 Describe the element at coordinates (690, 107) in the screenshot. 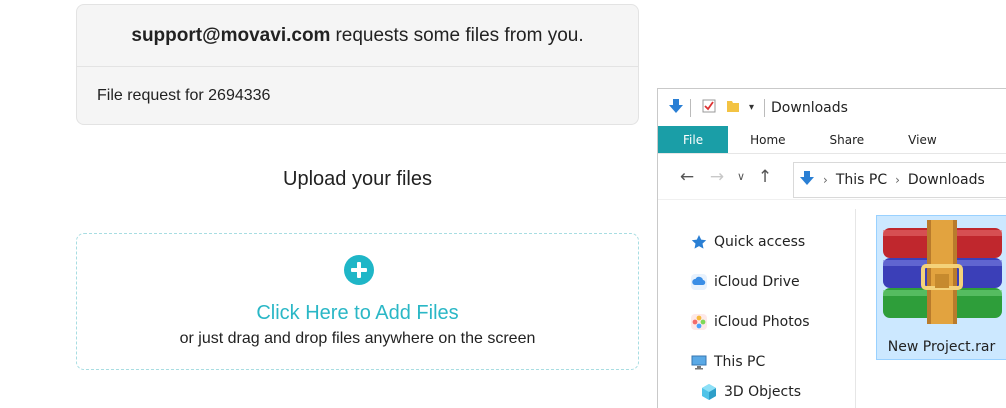

I see `titlebar-divider` at that location.